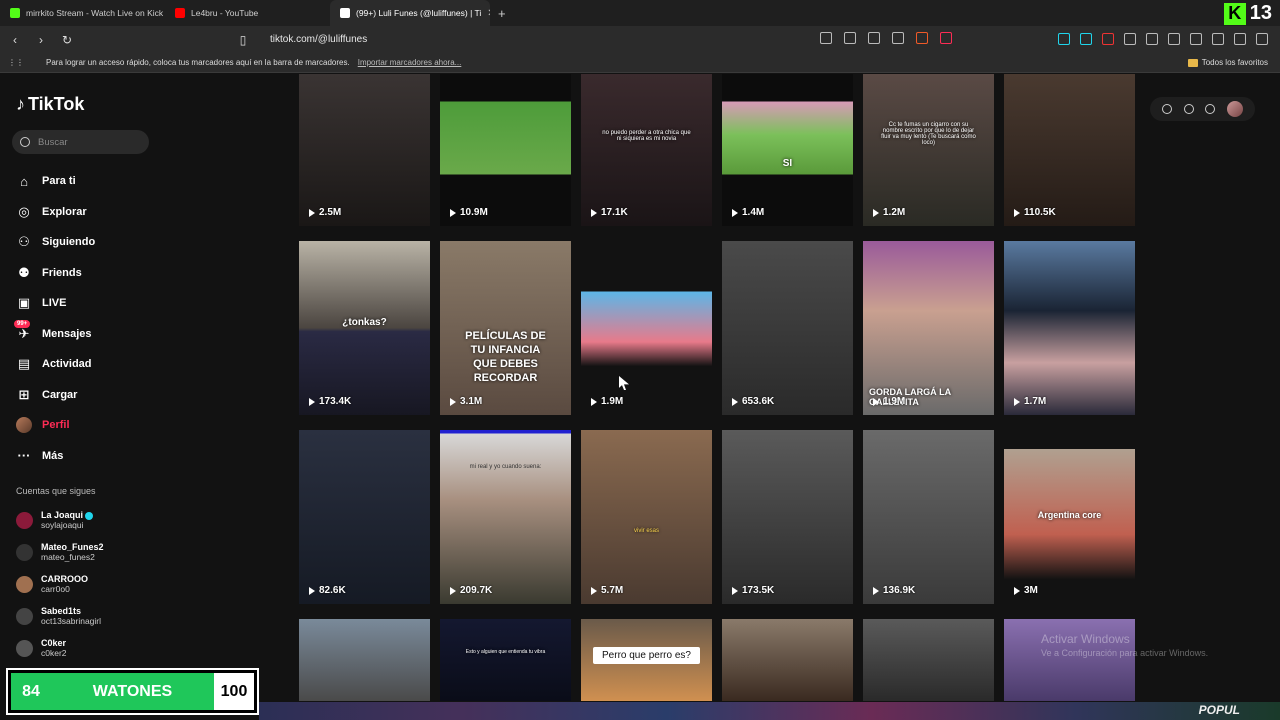 This screenshot has height=720, width=1280. Describe the element at coordinates (15, 13) in the screenshot. I see `kick-icon` at that location.